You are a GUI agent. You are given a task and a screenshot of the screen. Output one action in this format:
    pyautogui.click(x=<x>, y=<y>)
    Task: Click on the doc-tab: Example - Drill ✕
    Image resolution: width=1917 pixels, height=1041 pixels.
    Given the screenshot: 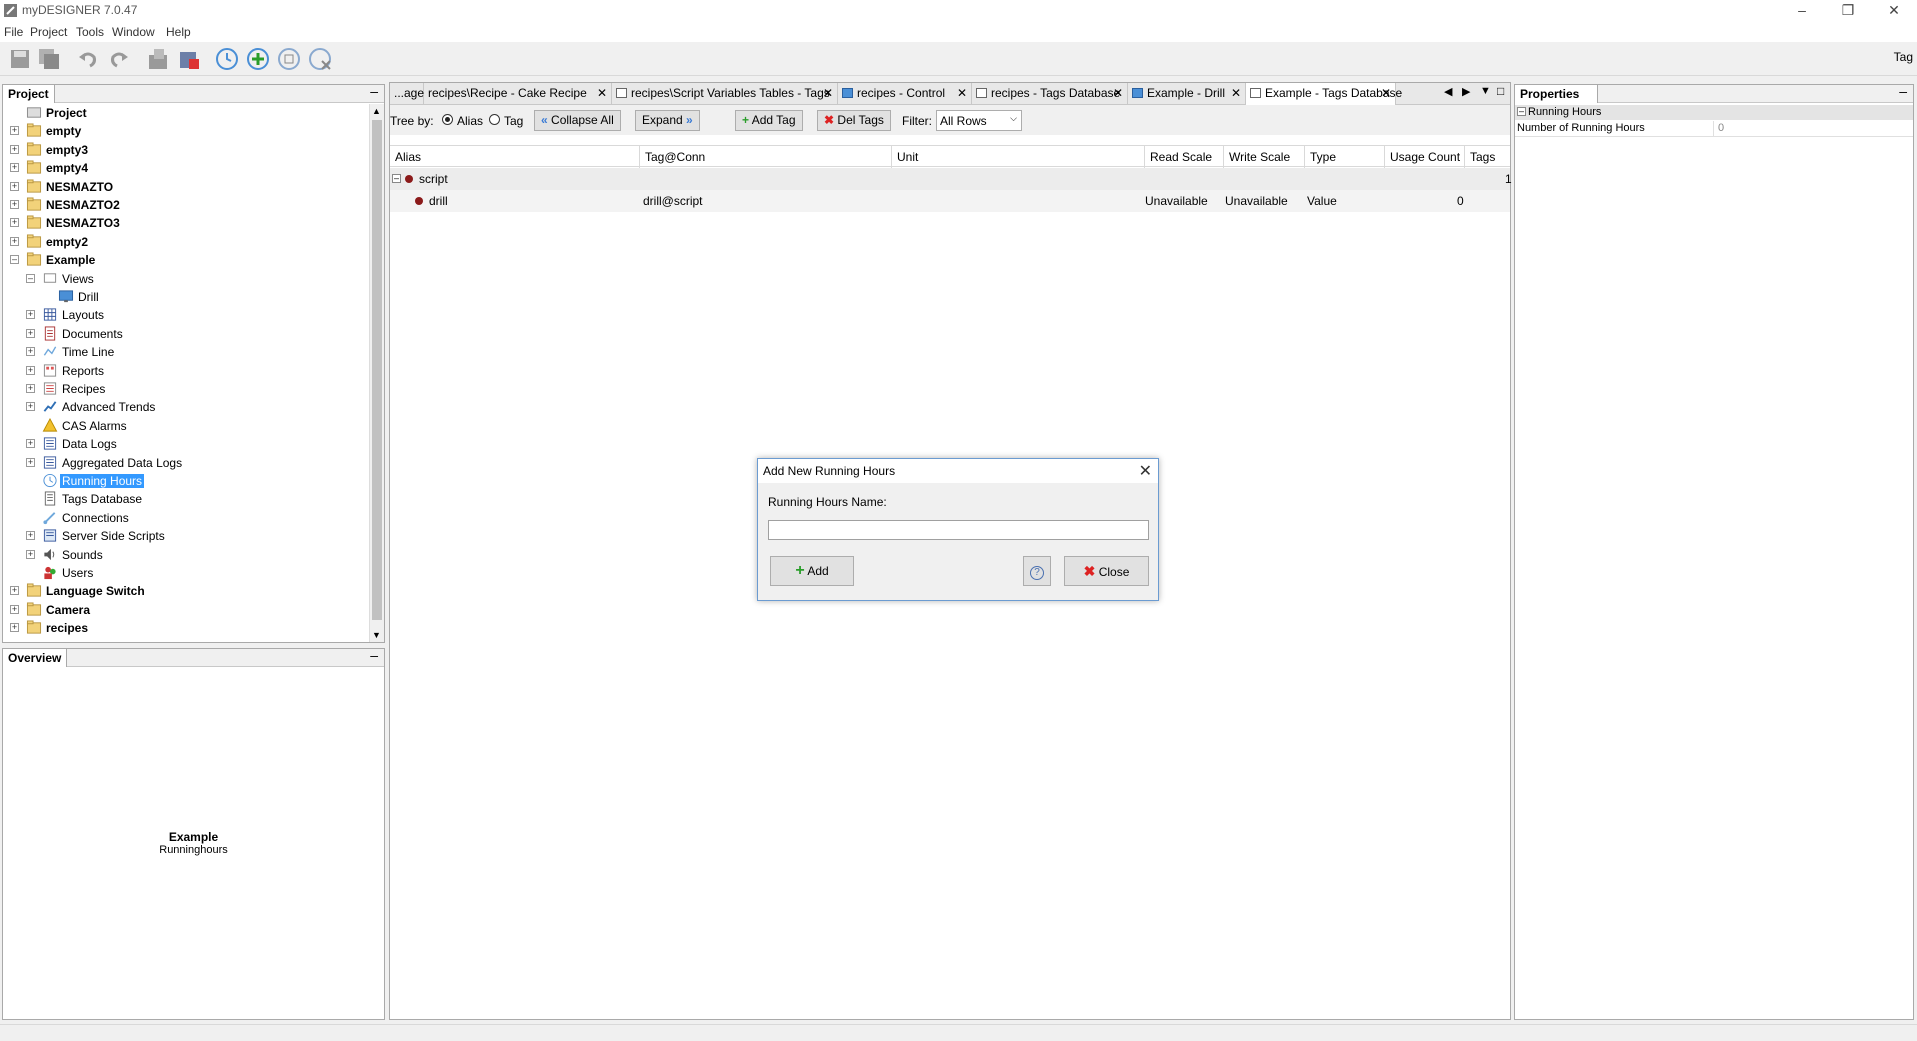 What is the action you would take?
    pyautogui.click(x=1187, y=94)
    